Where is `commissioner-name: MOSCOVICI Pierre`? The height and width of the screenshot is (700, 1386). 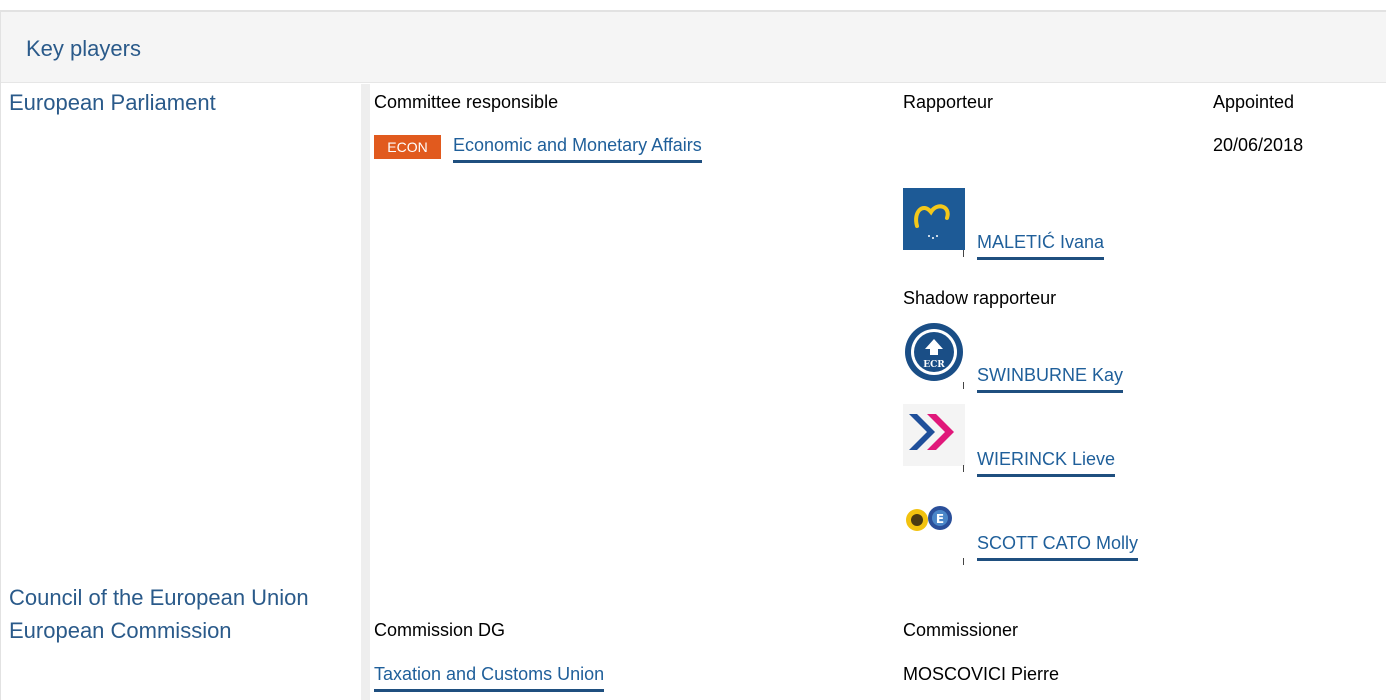 commissioner-name: MOSCOVICI Pierre is located at coordinates (981, 674).